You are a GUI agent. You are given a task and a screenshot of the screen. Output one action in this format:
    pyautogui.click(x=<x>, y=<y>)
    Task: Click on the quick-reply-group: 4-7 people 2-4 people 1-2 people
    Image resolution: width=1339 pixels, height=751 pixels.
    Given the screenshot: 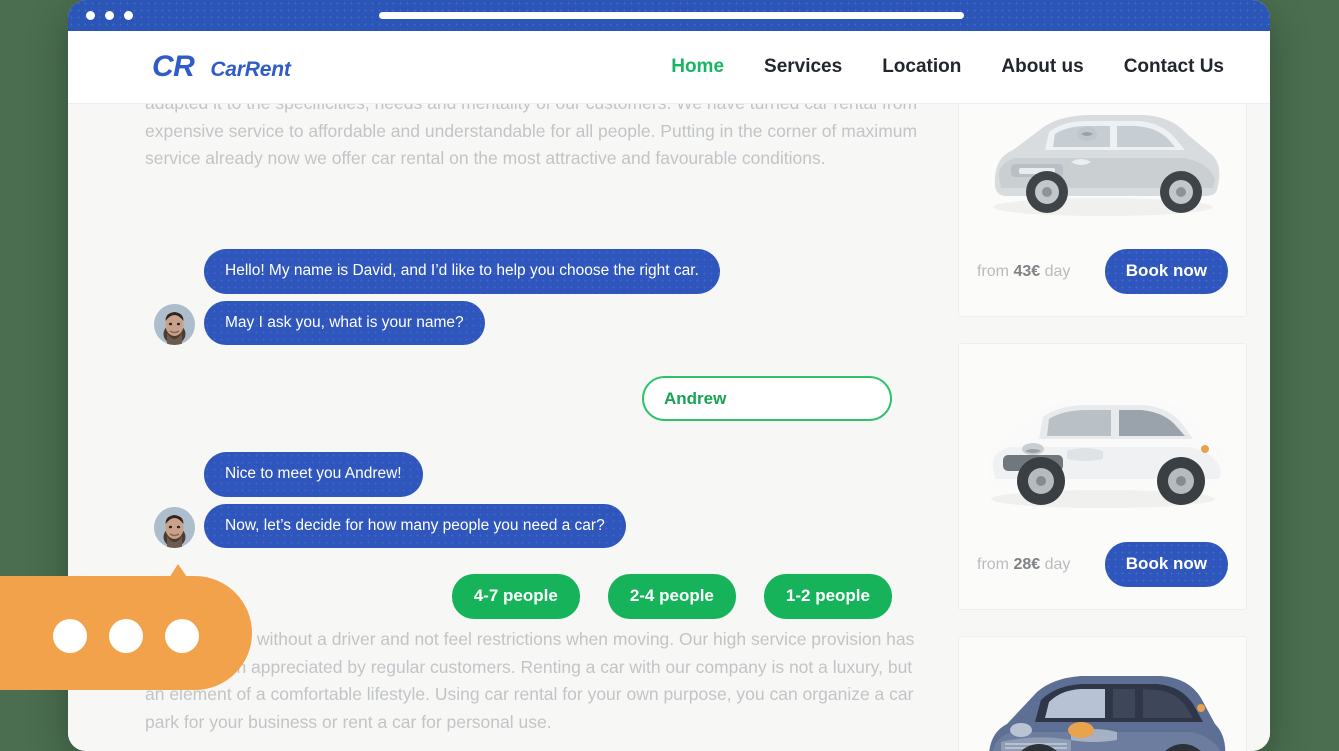 What is the action you would take?
    pyautogui.click(x=518, y=596)
    